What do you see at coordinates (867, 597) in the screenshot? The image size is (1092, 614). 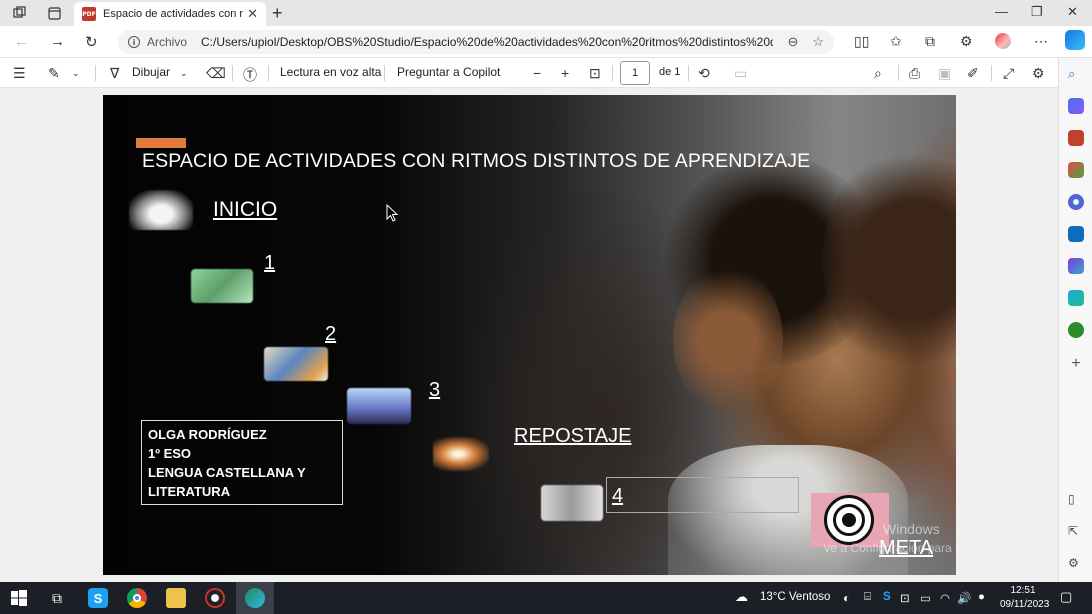 I see `tray-app-icon: ⌸` at bounding box center [867, 597].